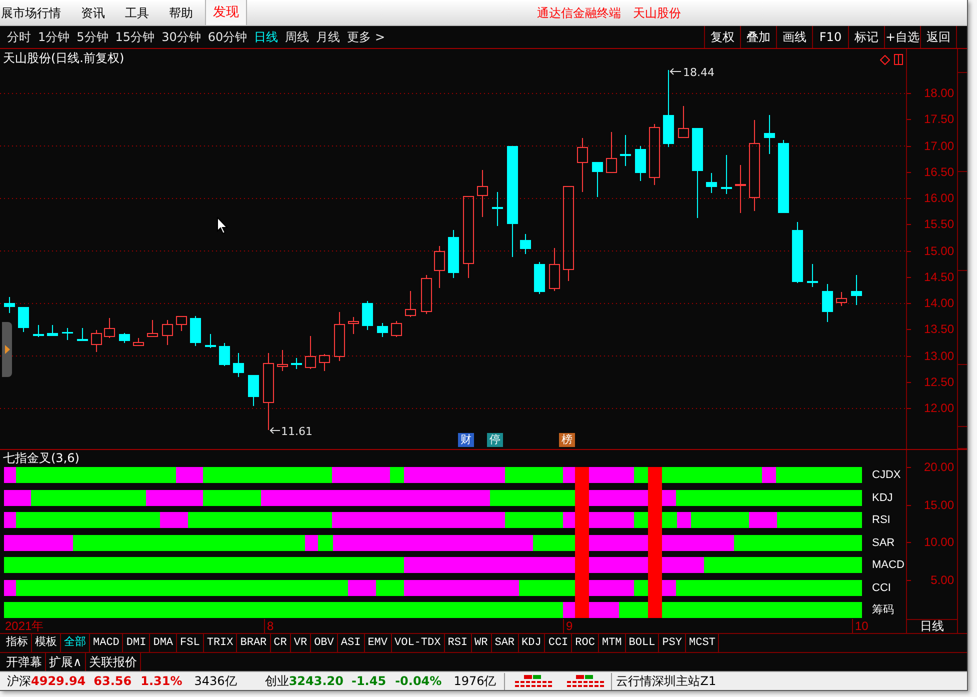 This screenshot has width=977, height=697. I want to click on price-axis-label: 14.00, so click(939, 303).